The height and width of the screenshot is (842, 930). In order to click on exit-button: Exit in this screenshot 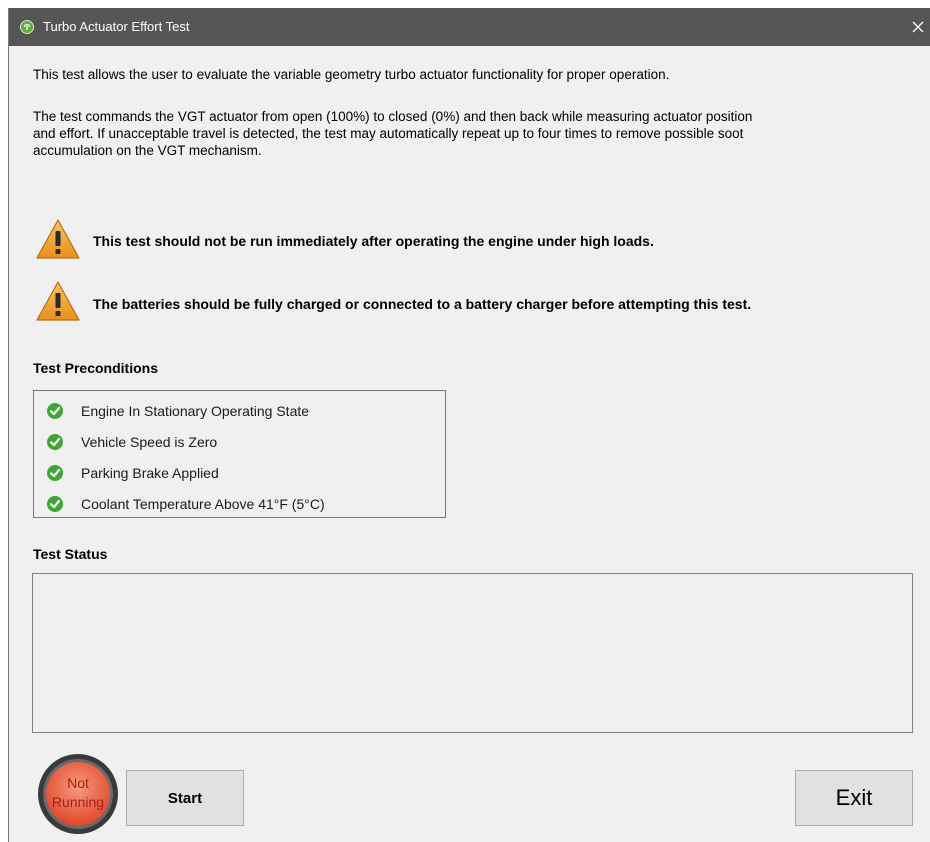, I will do `click(854, 798)`.